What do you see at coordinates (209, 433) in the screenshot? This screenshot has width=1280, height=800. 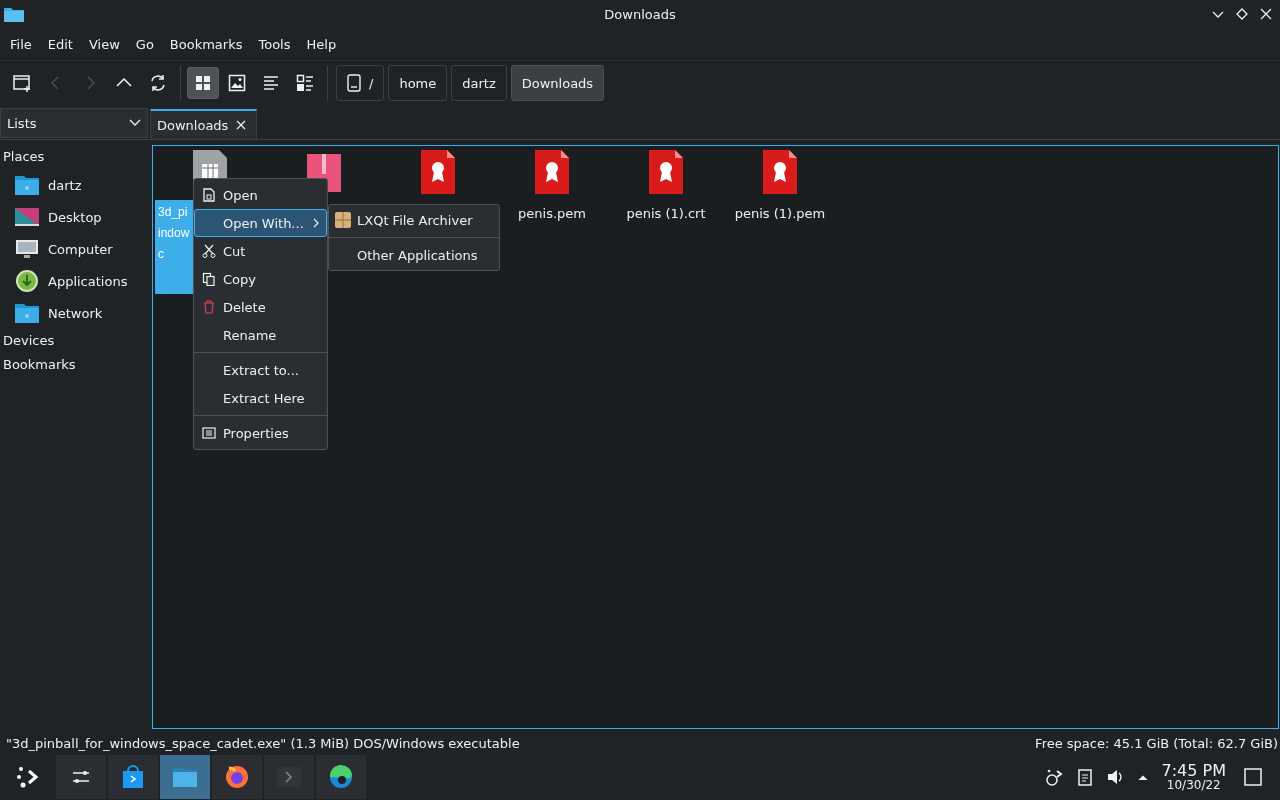 I see `properties-icon` at bounding box center [209, 433].